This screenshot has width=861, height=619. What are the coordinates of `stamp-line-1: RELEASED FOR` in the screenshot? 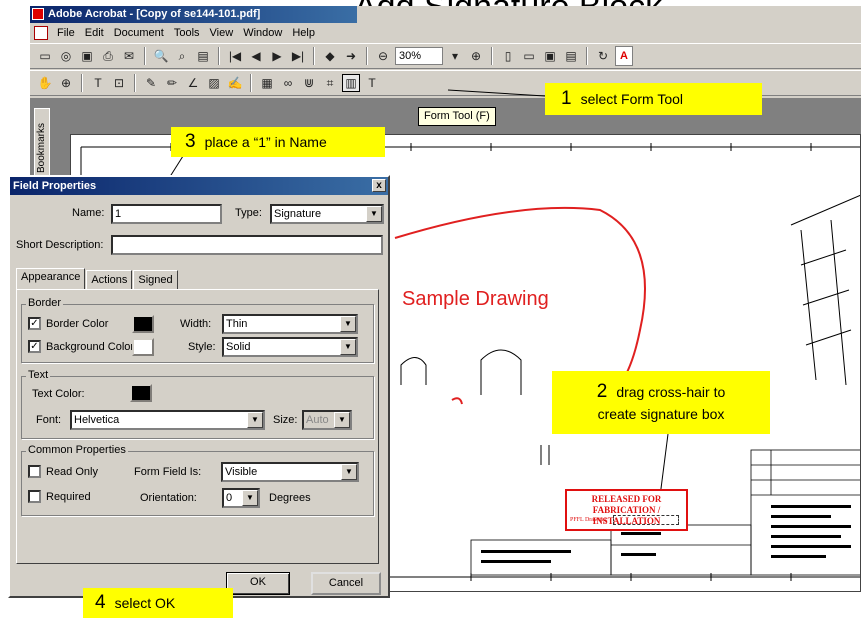 It's located at (626, 499).